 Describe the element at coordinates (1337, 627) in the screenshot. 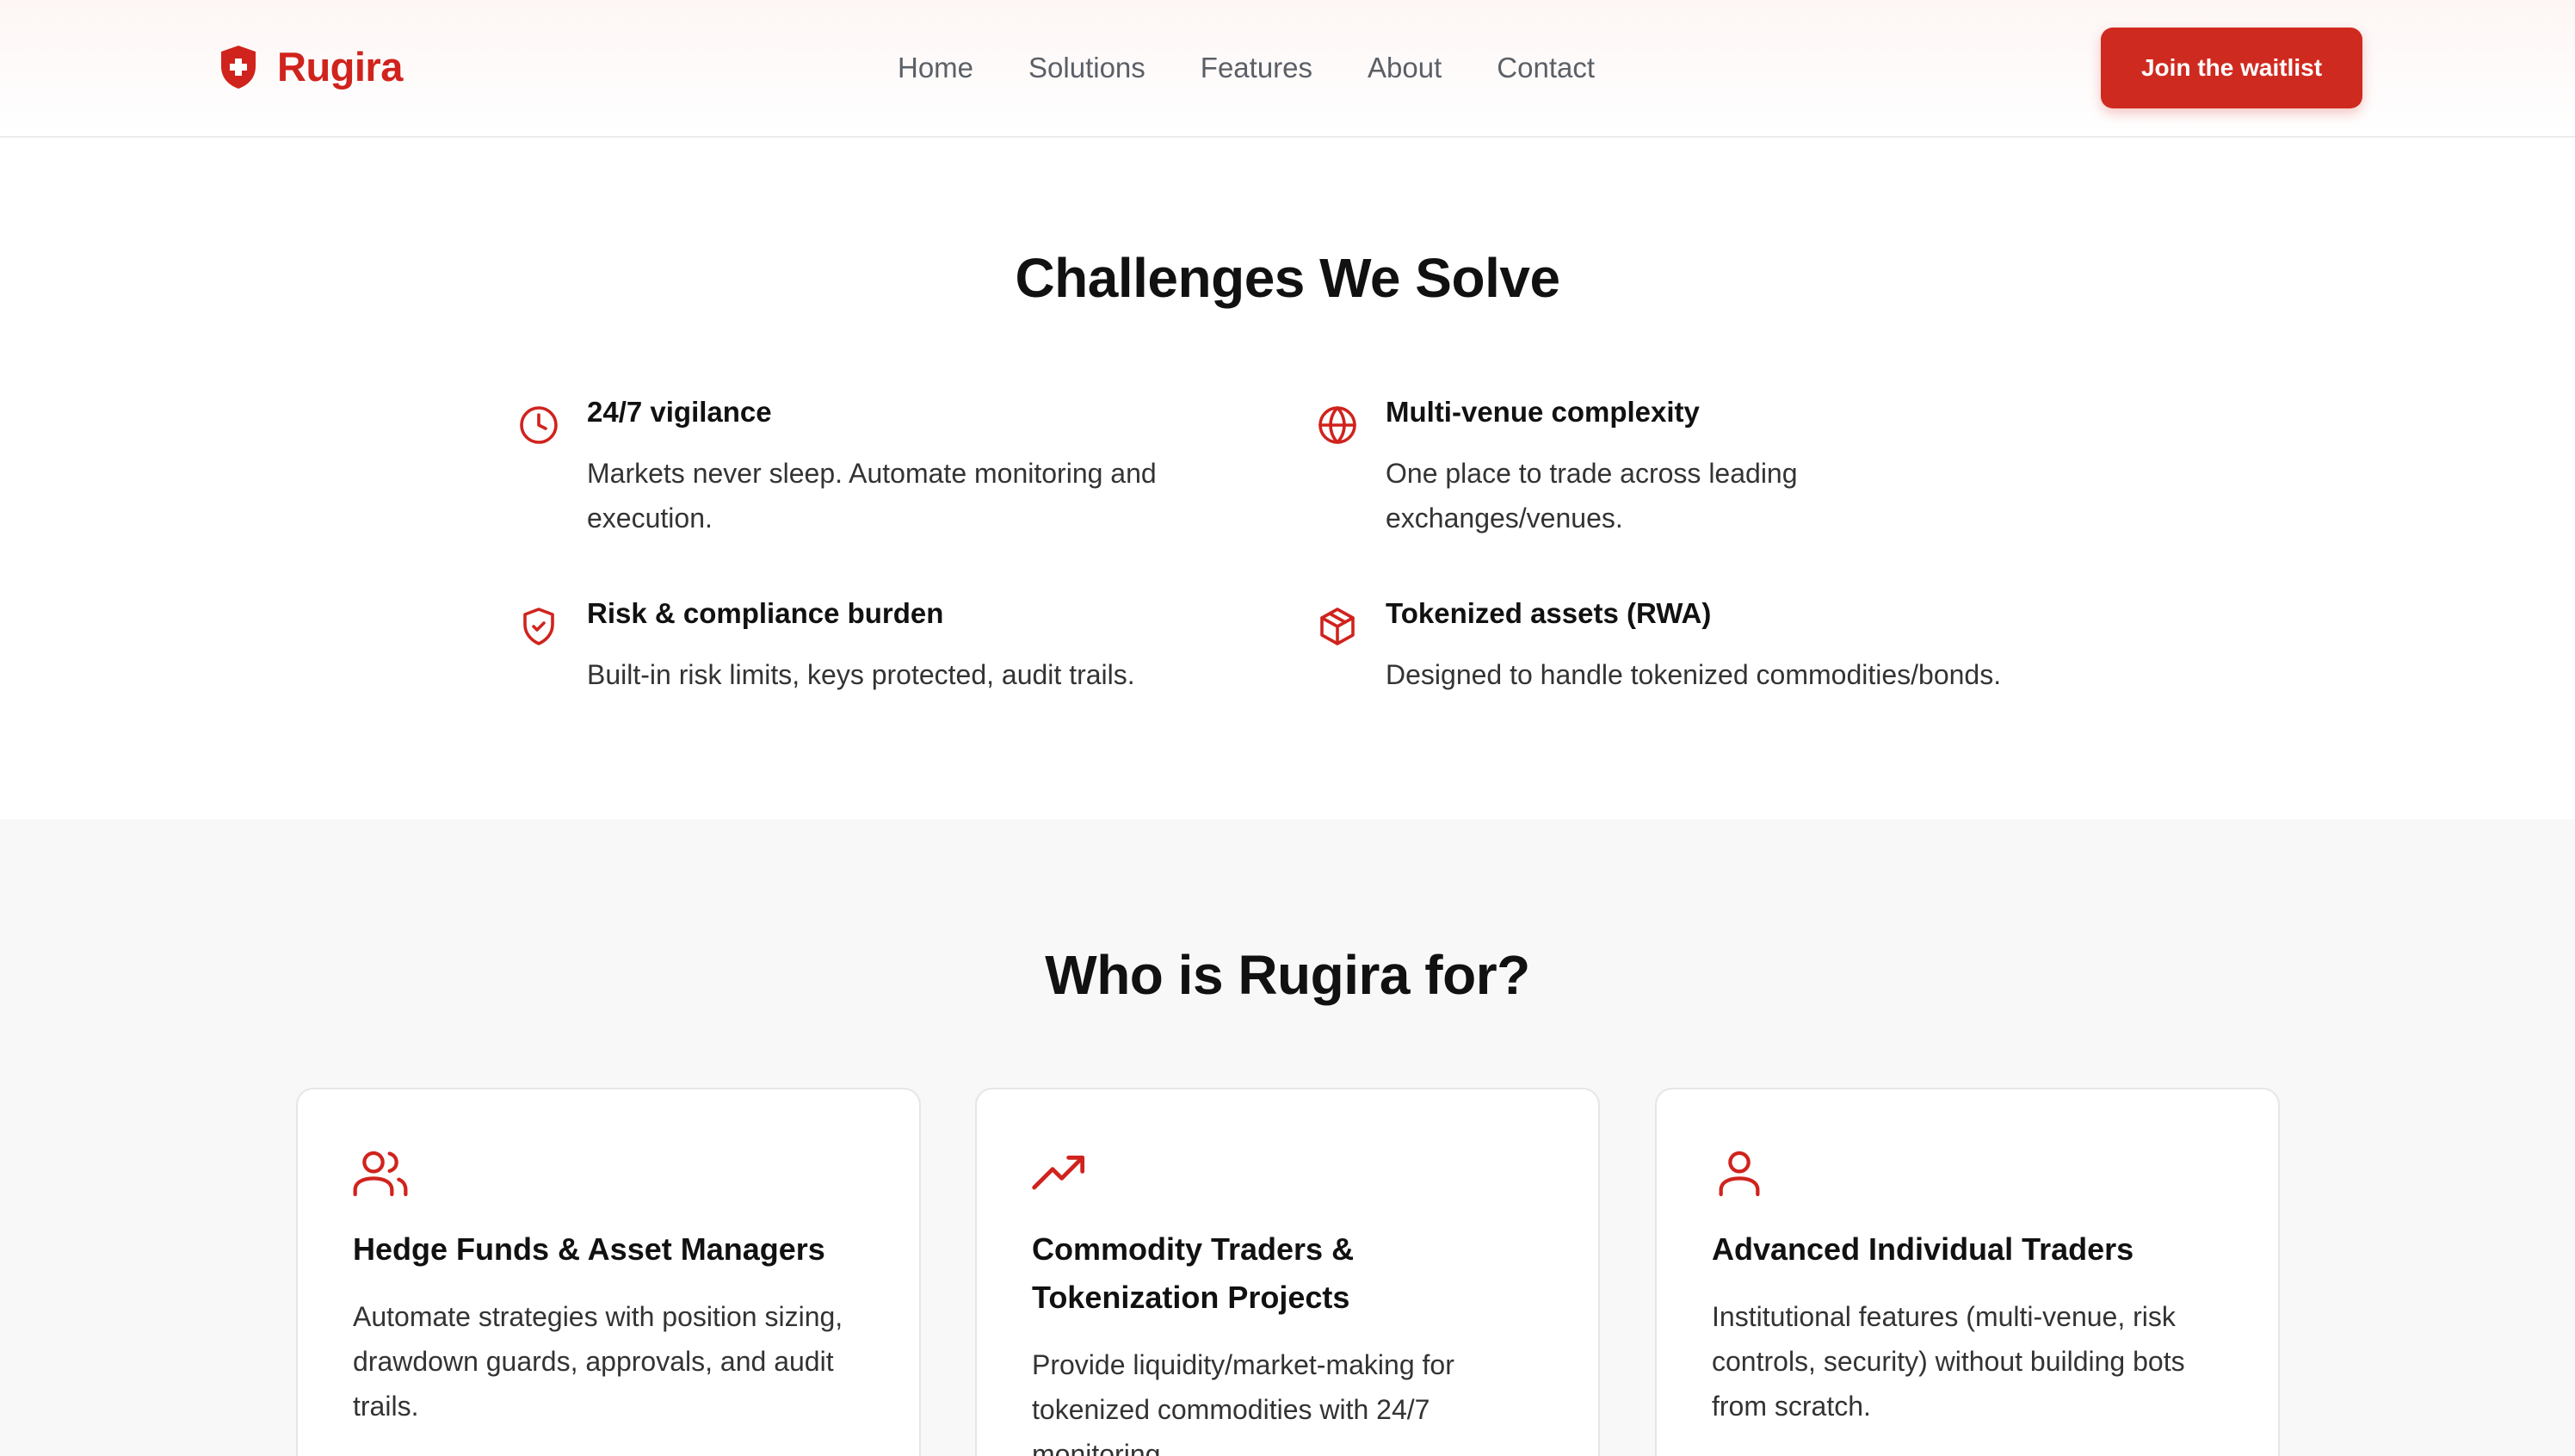

I see `package-icon` at that location.